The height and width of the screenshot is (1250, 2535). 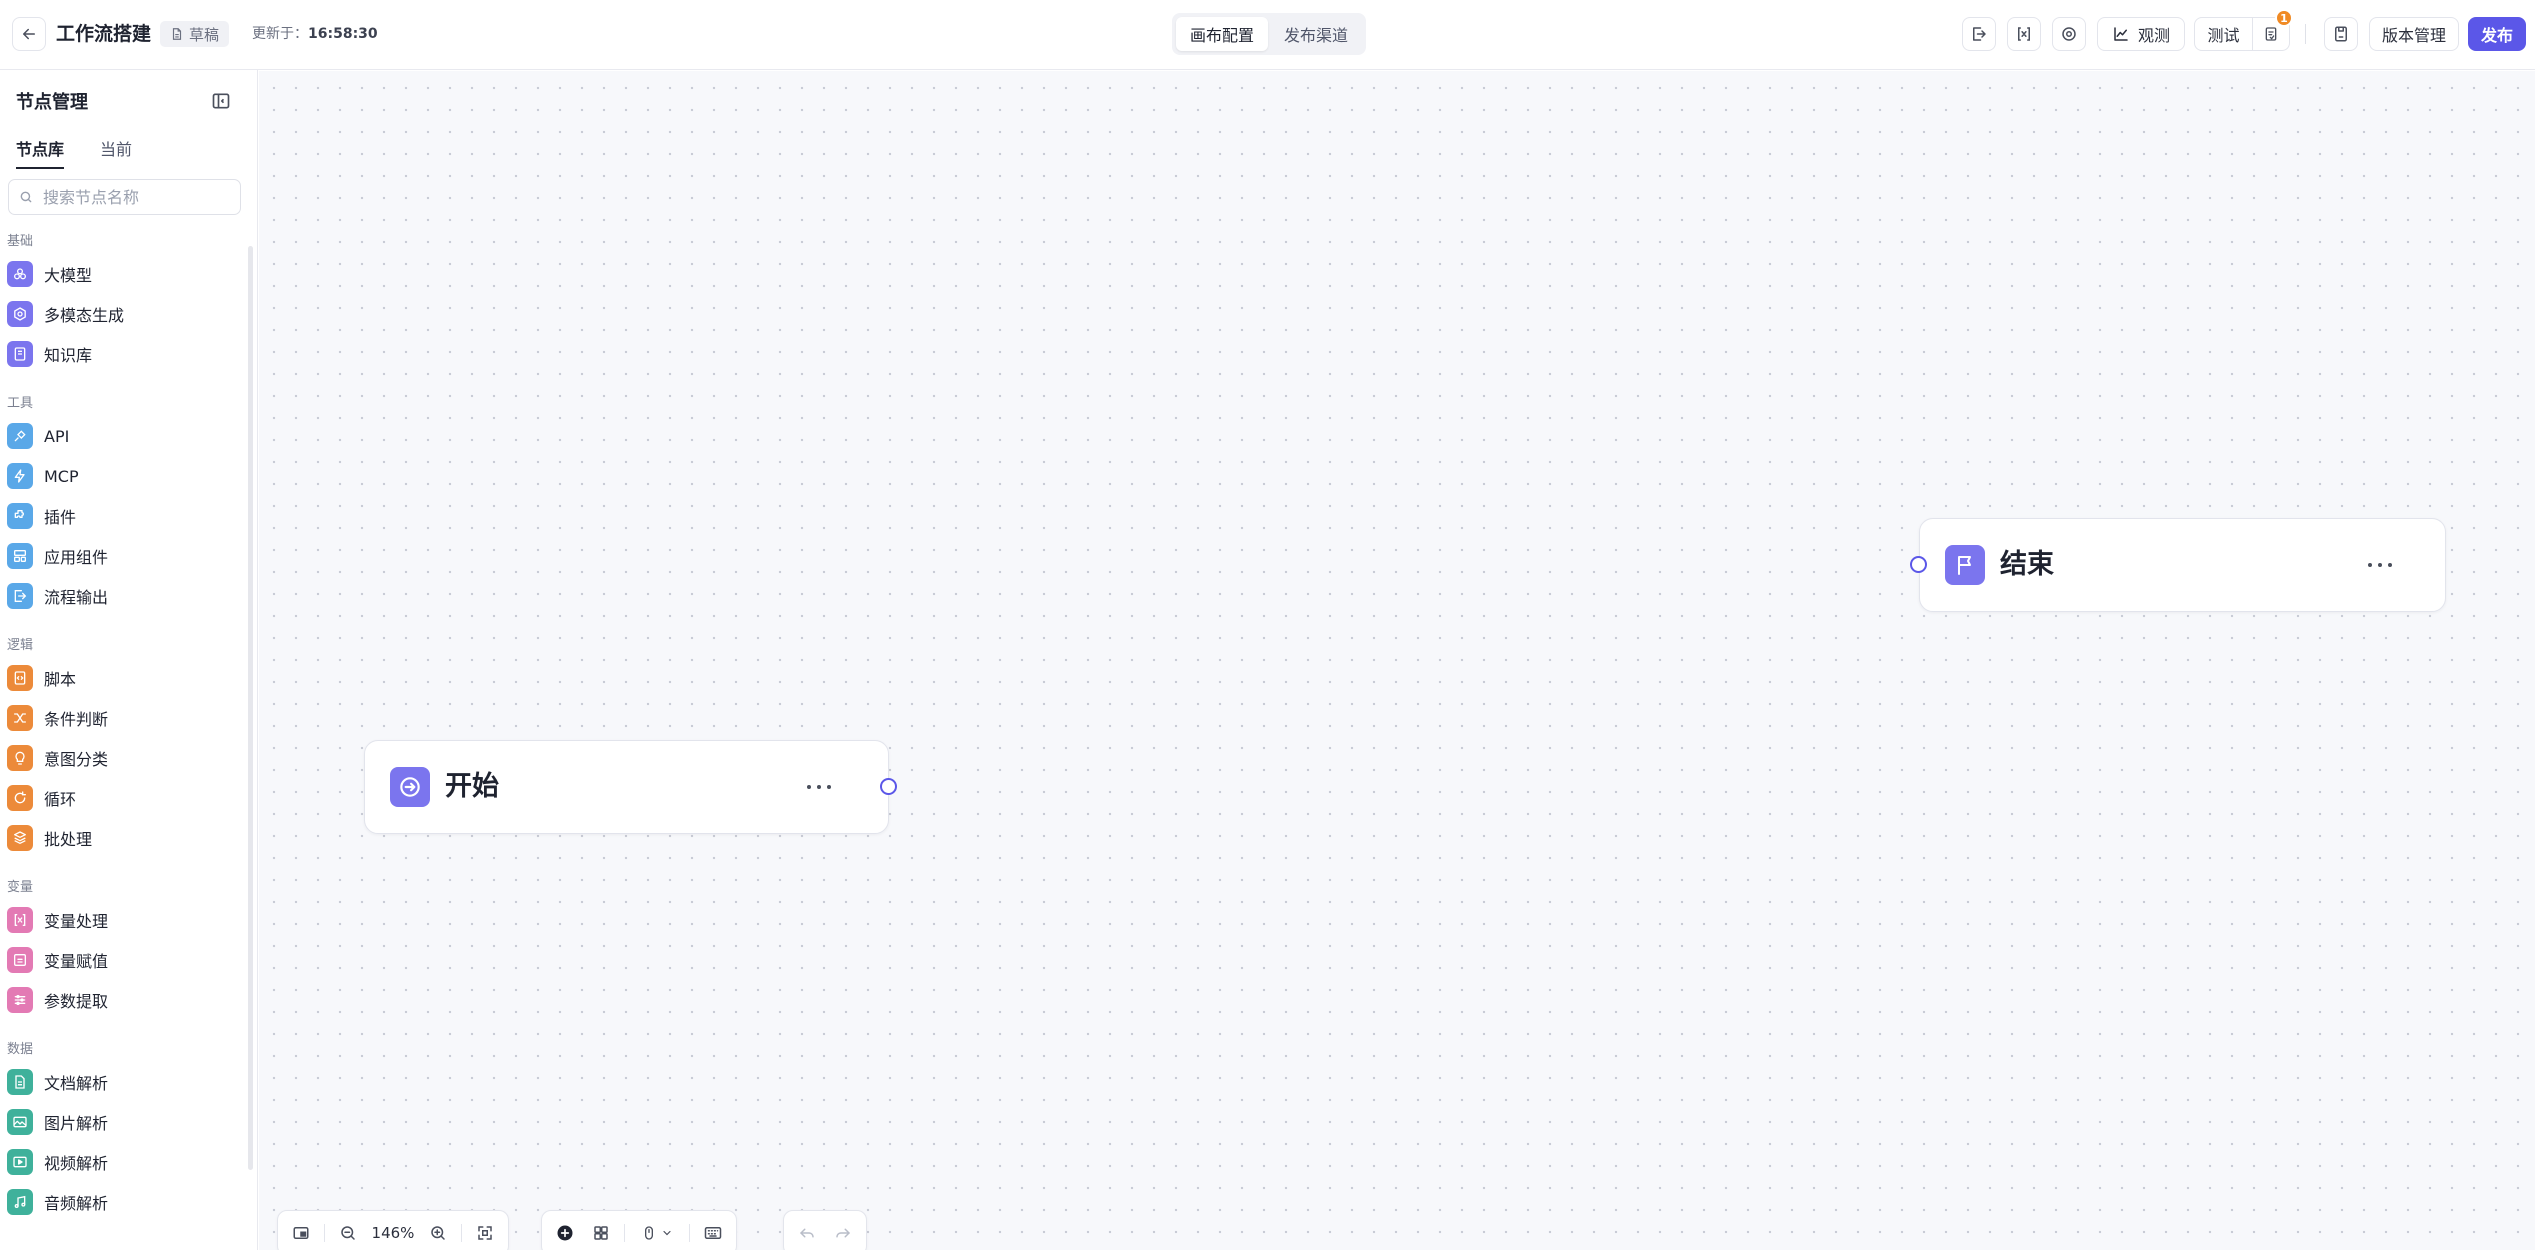 I want to click on keyboard-shortcuts-button, so click(x=713, y=1233).